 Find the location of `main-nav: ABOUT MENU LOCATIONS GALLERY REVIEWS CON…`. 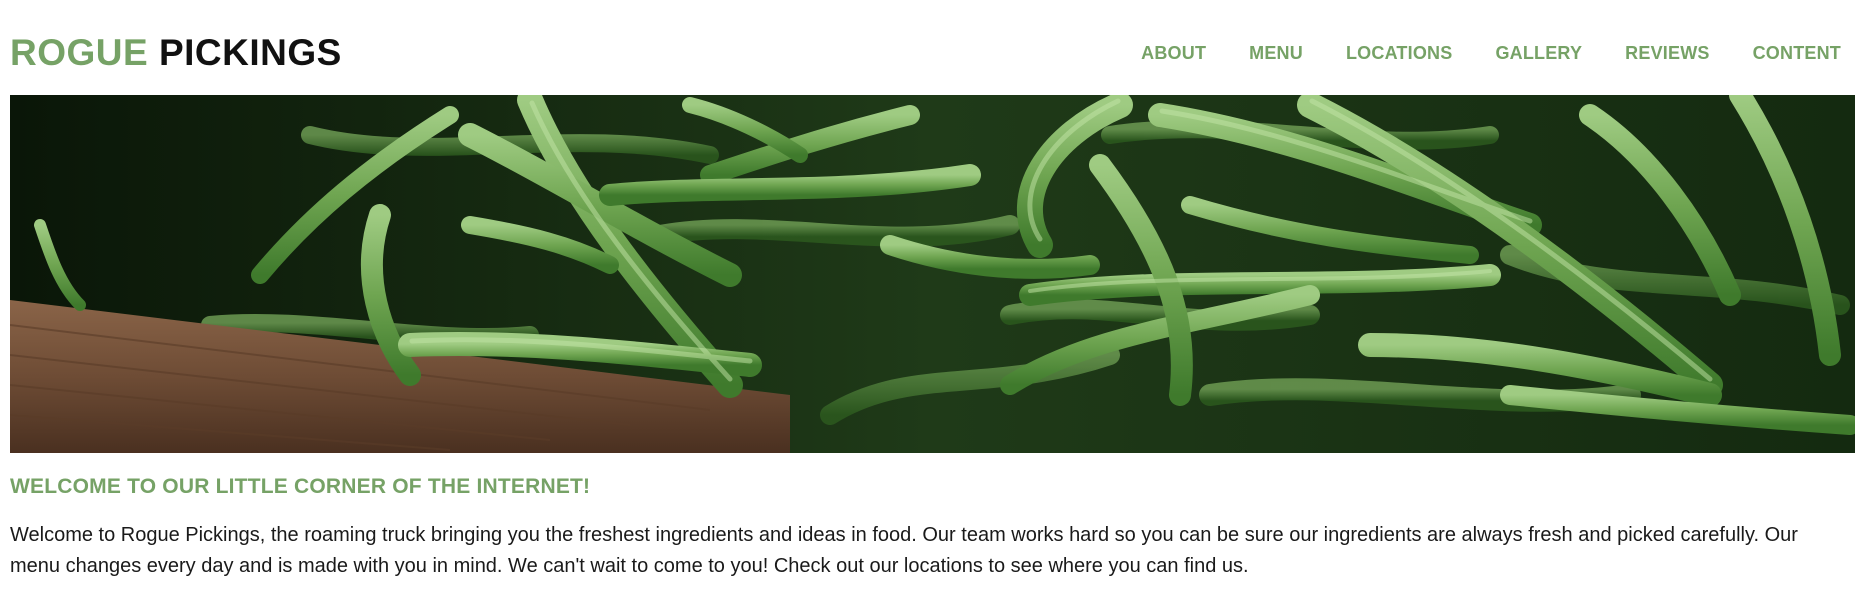

main-nav: ABOUT MENU LOCATIONS GALLERY REVIEWS CON… is located at coordinates (1469, 53).